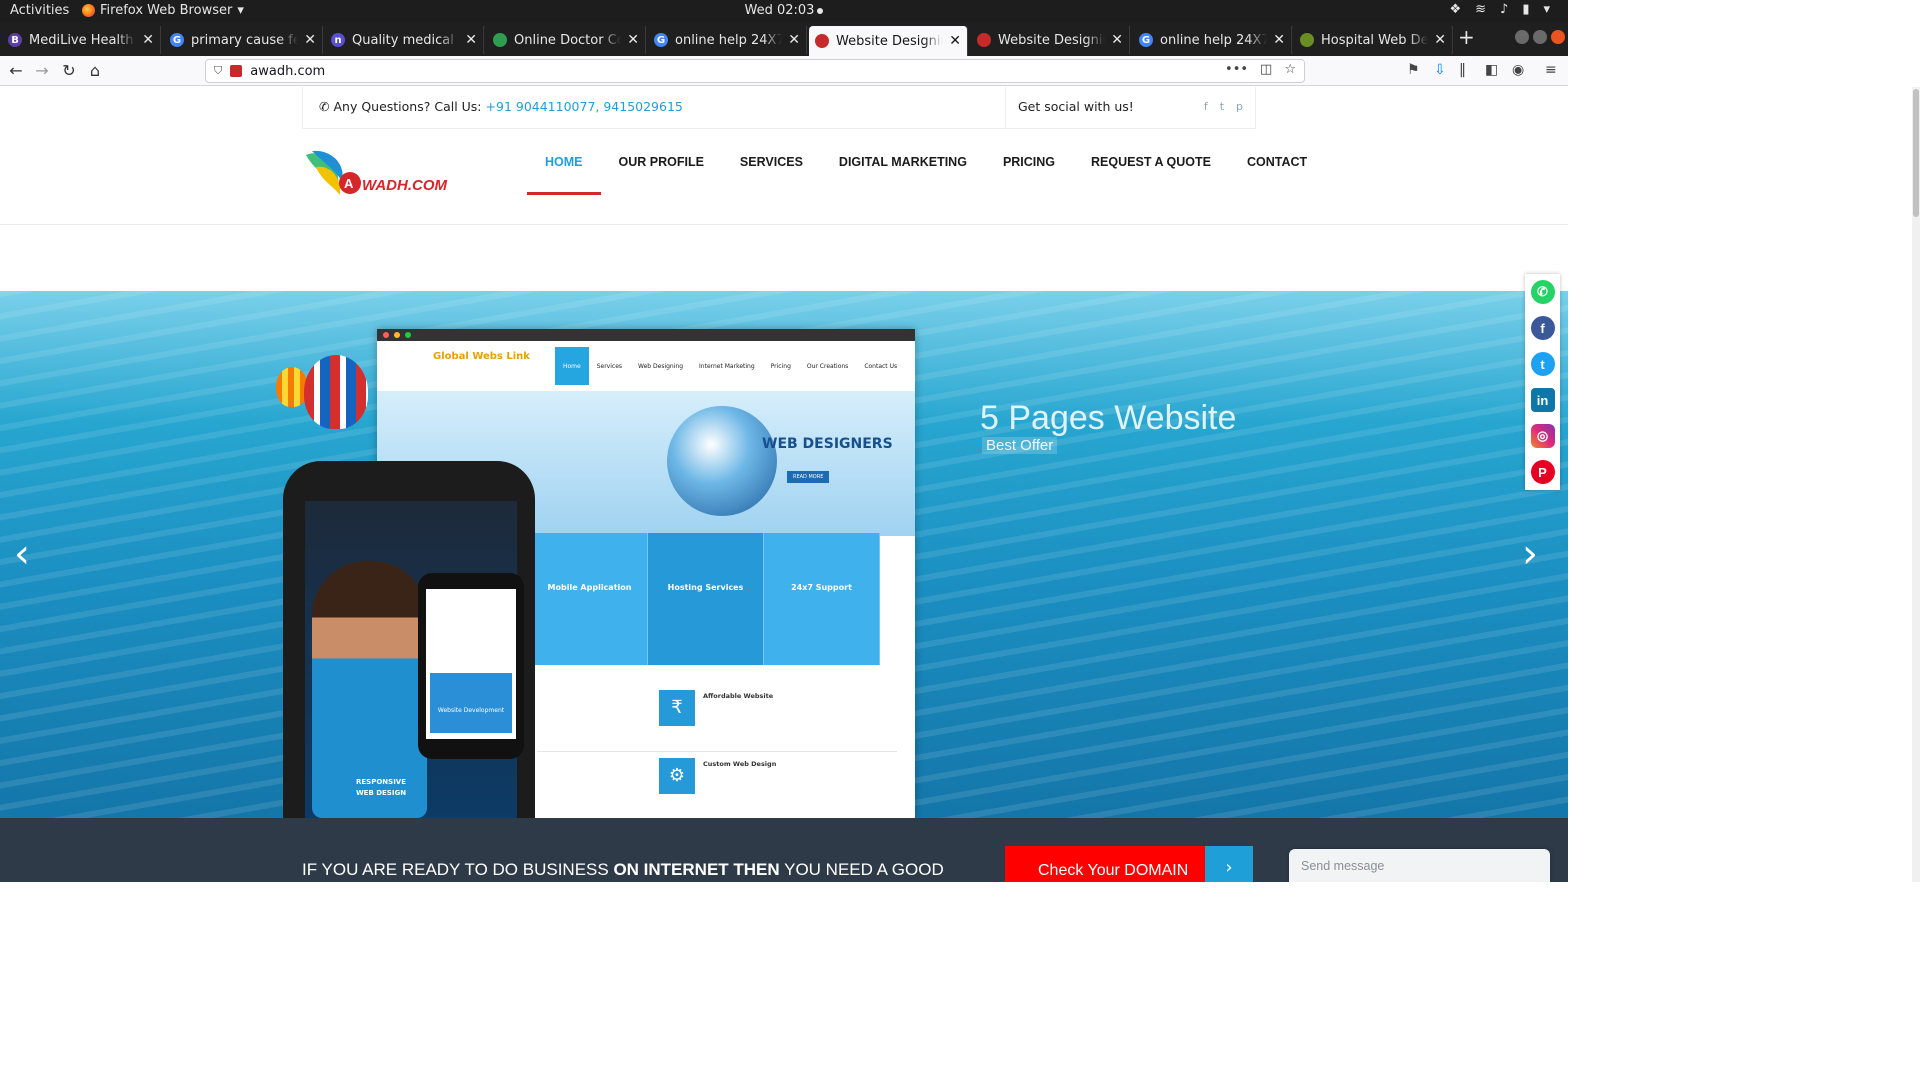 This screenshot has width=1920, height=1080. I want to click on minimize-icon, so click(1522, 37).